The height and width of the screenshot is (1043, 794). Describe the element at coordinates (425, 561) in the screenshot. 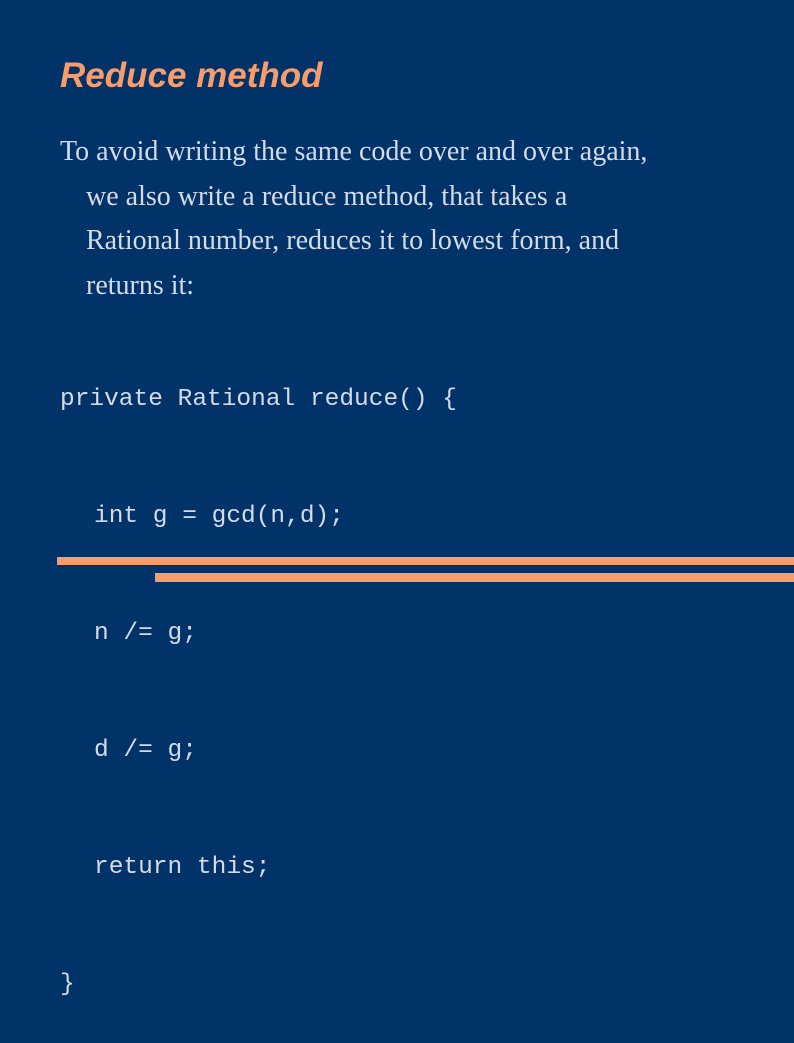

I see `decorative-bar-upper` at that location.